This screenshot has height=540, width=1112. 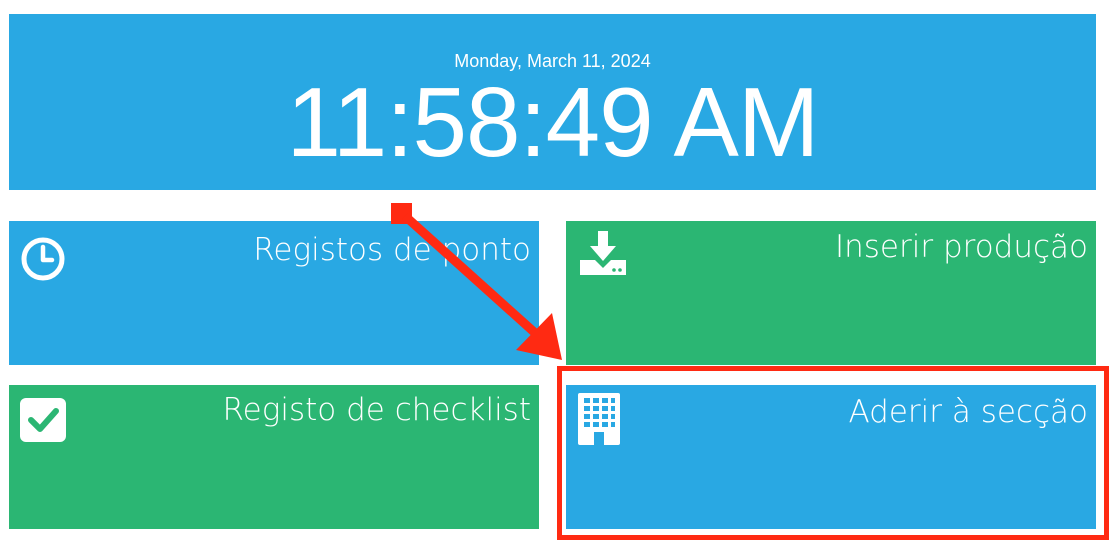 What do you see at coordinates (274, 457) in the screenshot?
I see `tile-registo-de-checklist: Registo de checklist` at bounding box center [274, 457].